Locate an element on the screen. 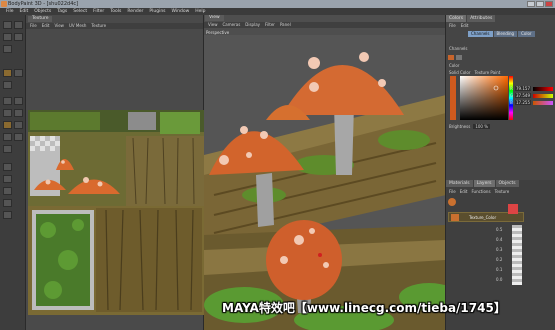 The height and width of the screenshot is (330, 555). smudge-tool-icon is located at coordinates (7, 137).